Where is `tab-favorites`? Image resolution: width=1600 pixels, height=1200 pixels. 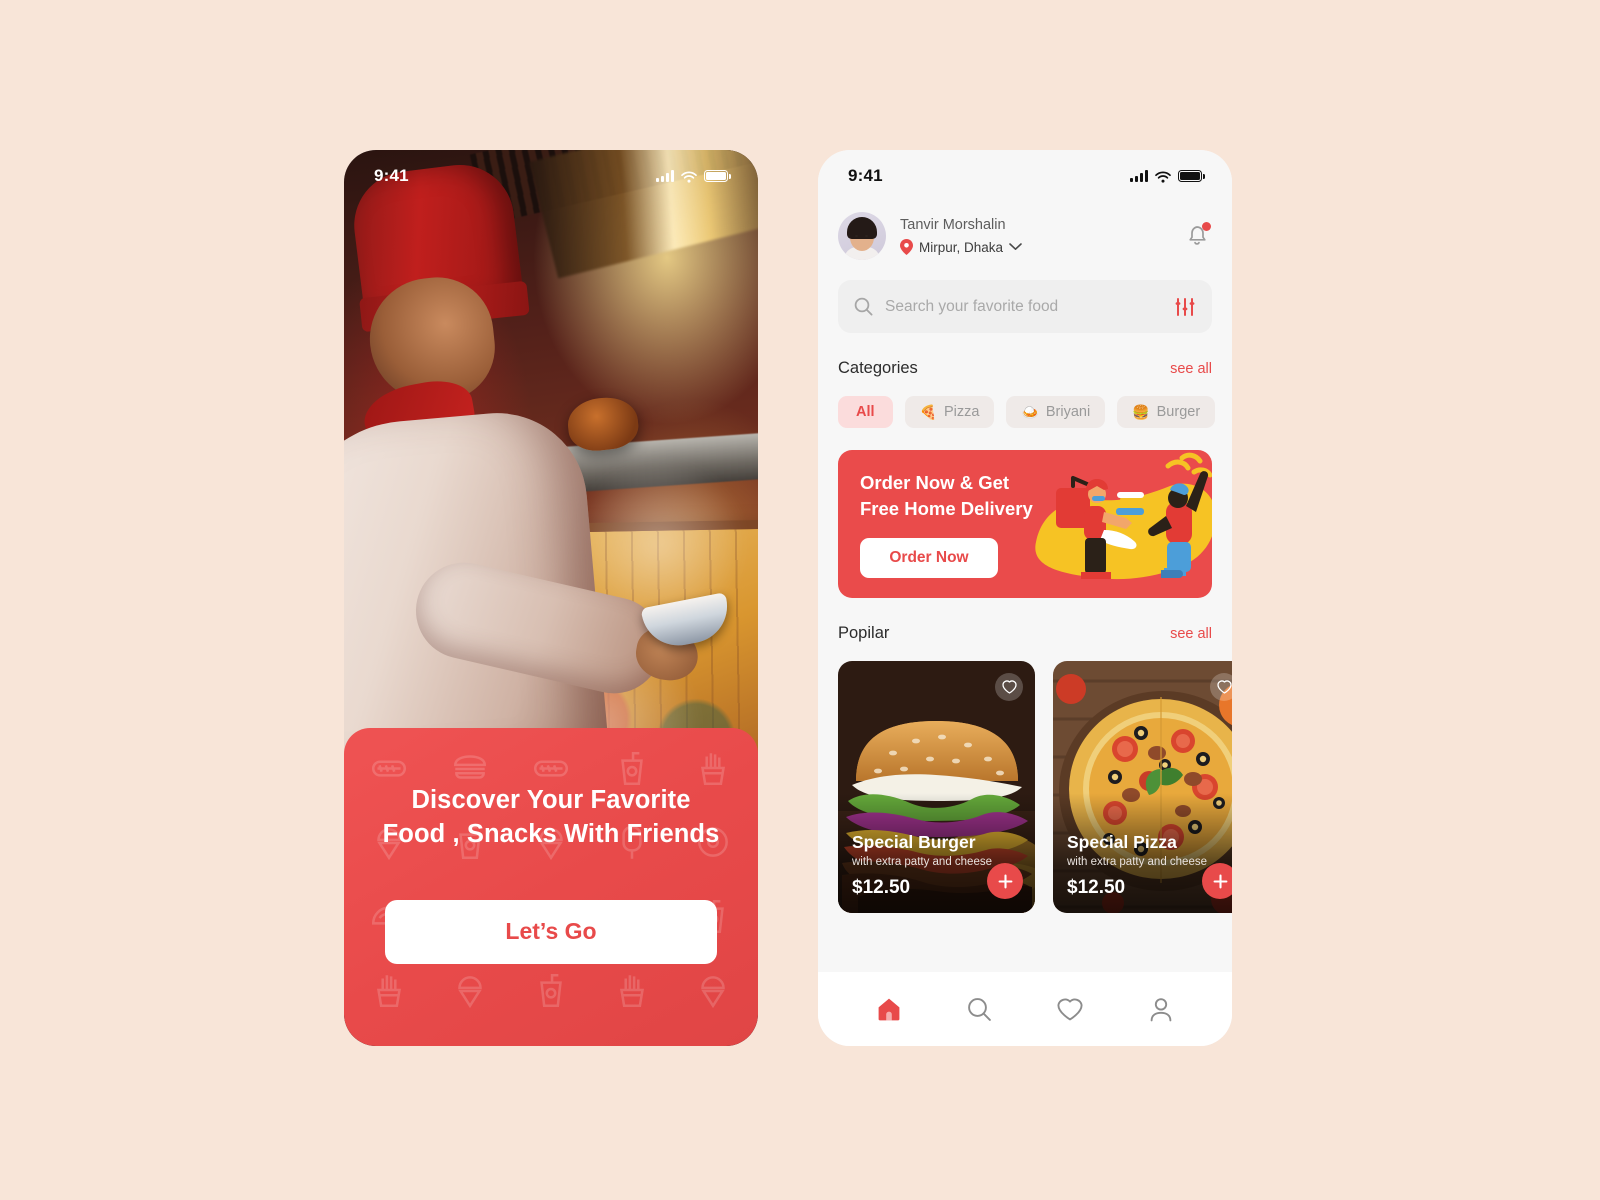
tab-favorites is located at coordinates (1070, 1009).